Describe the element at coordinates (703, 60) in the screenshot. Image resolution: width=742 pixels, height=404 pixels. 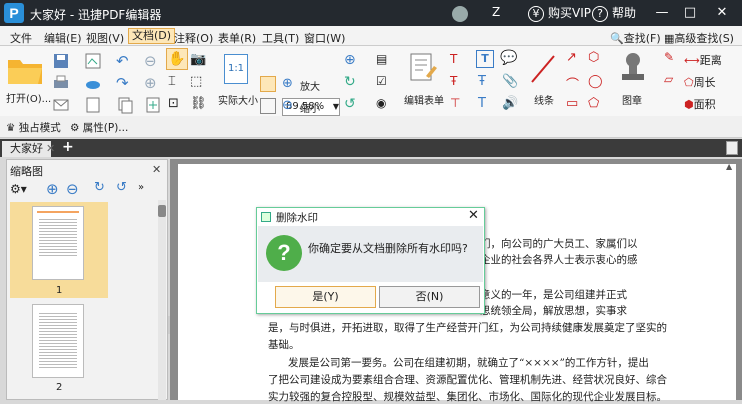
I see `distance-button: ⟷距离` at that location.